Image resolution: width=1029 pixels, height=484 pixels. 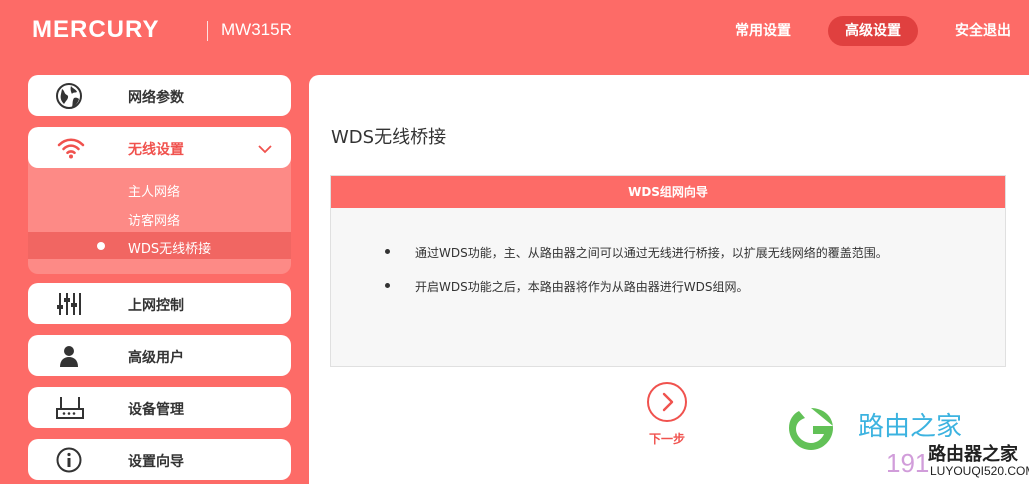 I want to click on nav-advanced-settings: 高级设置, so click(x=873, y=31).